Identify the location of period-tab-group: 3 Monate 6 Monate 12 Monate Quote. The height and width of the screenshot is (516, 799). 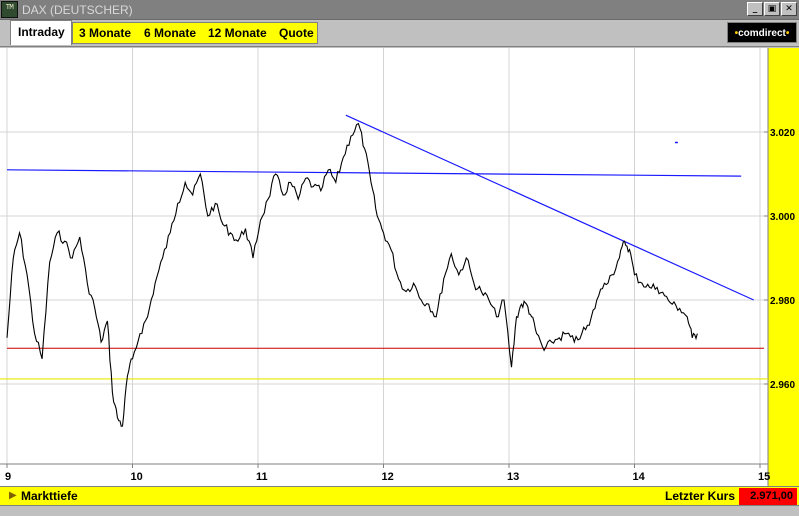
(195, 33).